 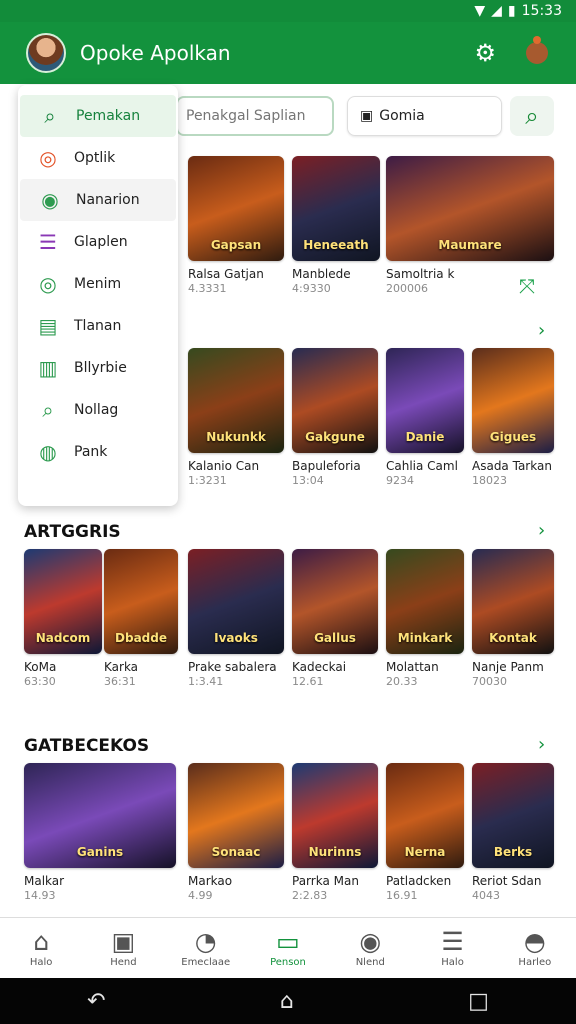 I want to click on game-art-title: Ivaoks, so click(x=236, y=638).